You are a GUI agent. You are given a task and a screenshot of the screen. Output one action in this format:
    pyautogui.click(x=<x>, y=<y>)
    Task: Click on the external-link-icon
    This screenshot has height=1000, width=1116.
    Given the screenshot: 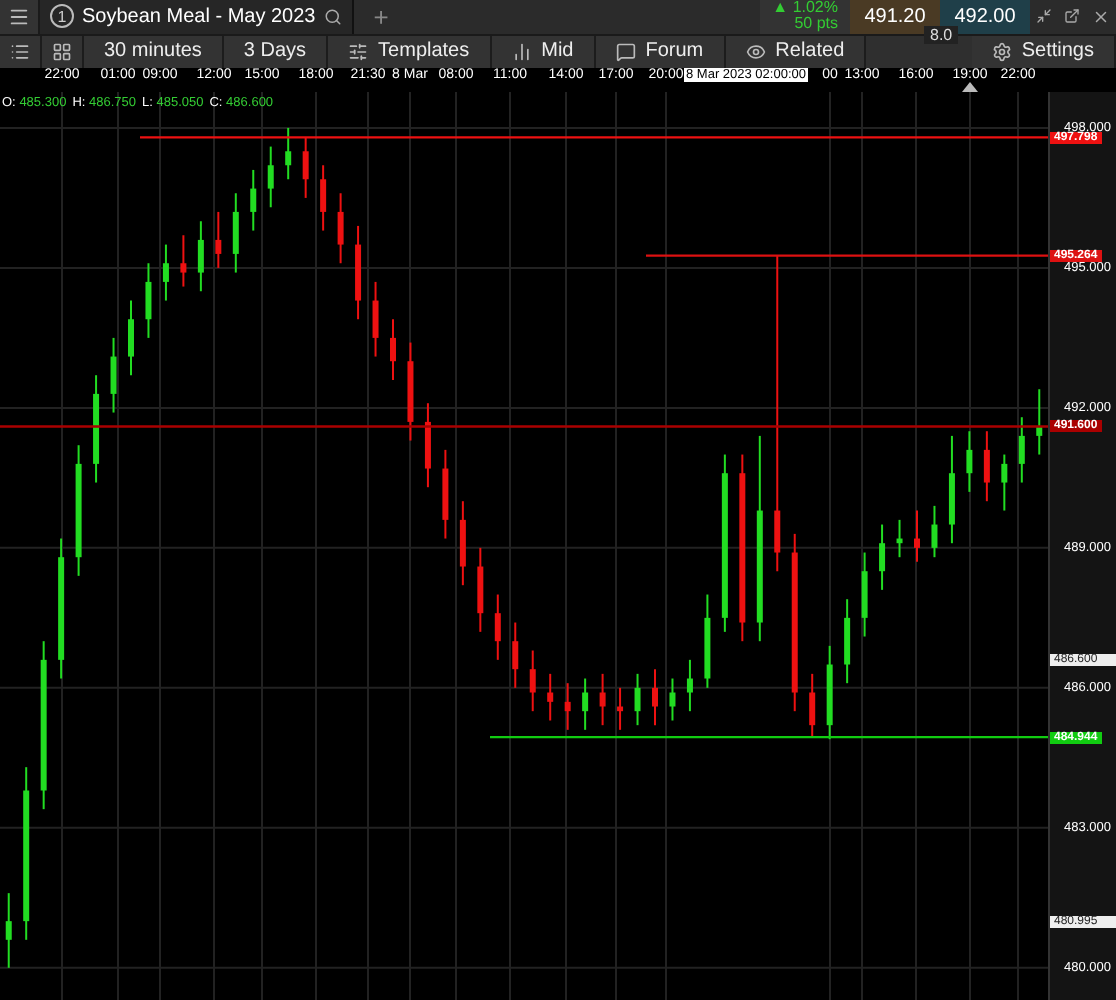 What is the action you would take?
    pyautogui.click(x=1072, y=16)
    